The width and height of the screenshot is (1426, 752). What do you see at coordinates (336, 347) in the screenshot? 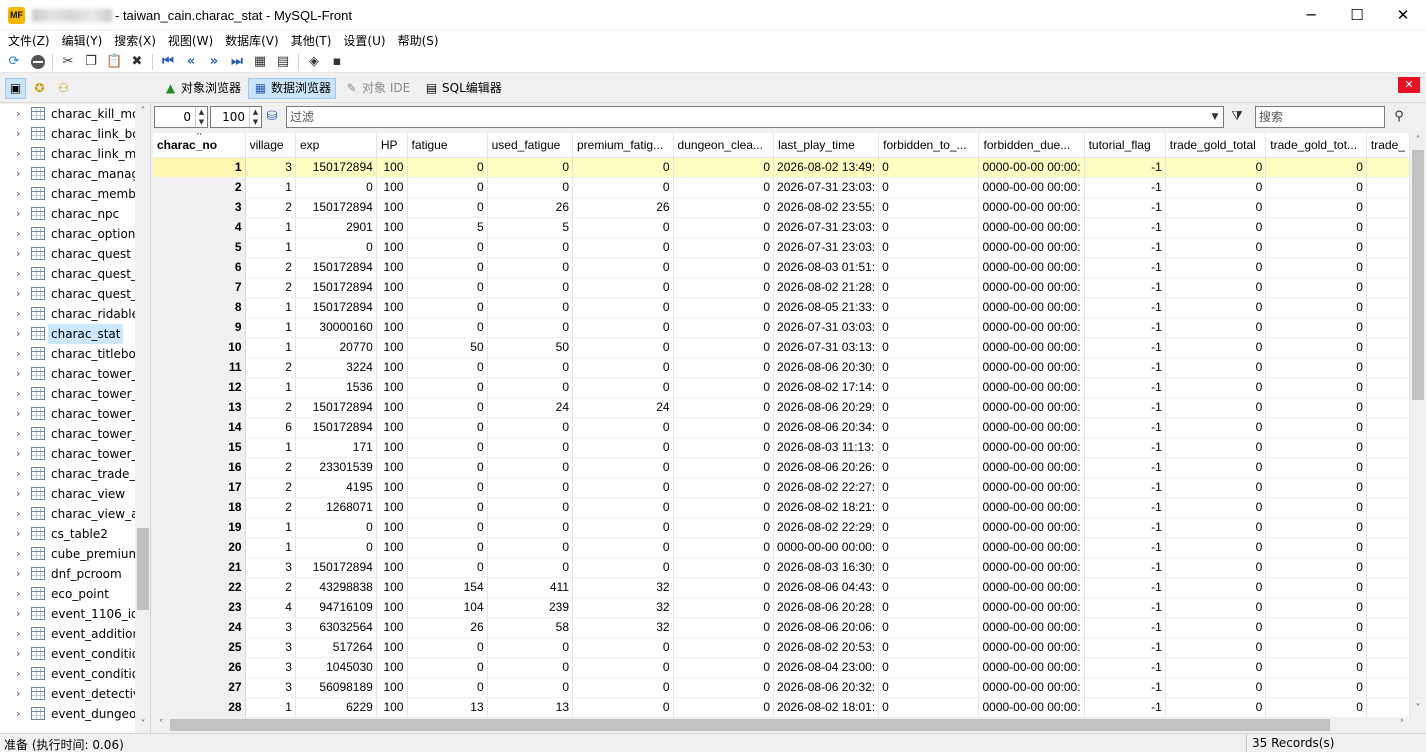
I see `table-cell: 20770` at bounding box center [336, 347].